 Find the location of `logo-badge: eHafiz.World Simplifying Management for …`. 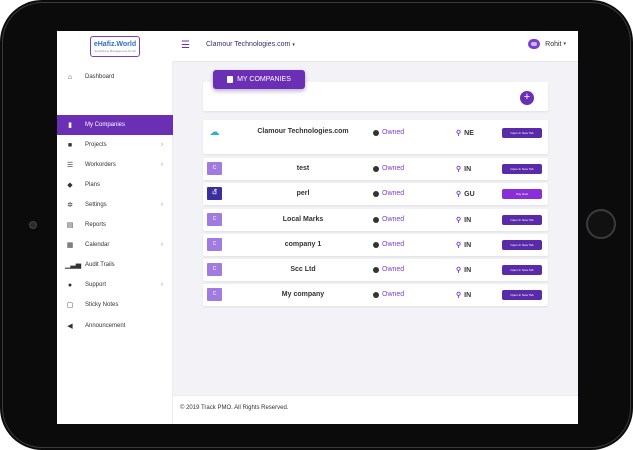

logo-badge: eHafiz.World Simplifying Management for … is located at coordinates (115, 46).